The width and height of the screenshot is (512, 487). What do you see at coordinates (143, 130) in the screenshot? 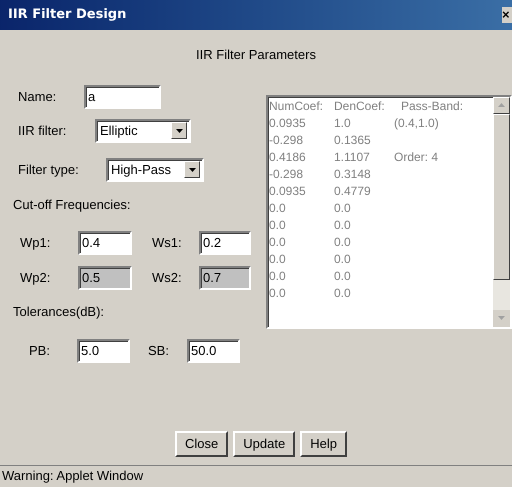
I see `dropdown: Elliptic` at bounding box center [143, 130].